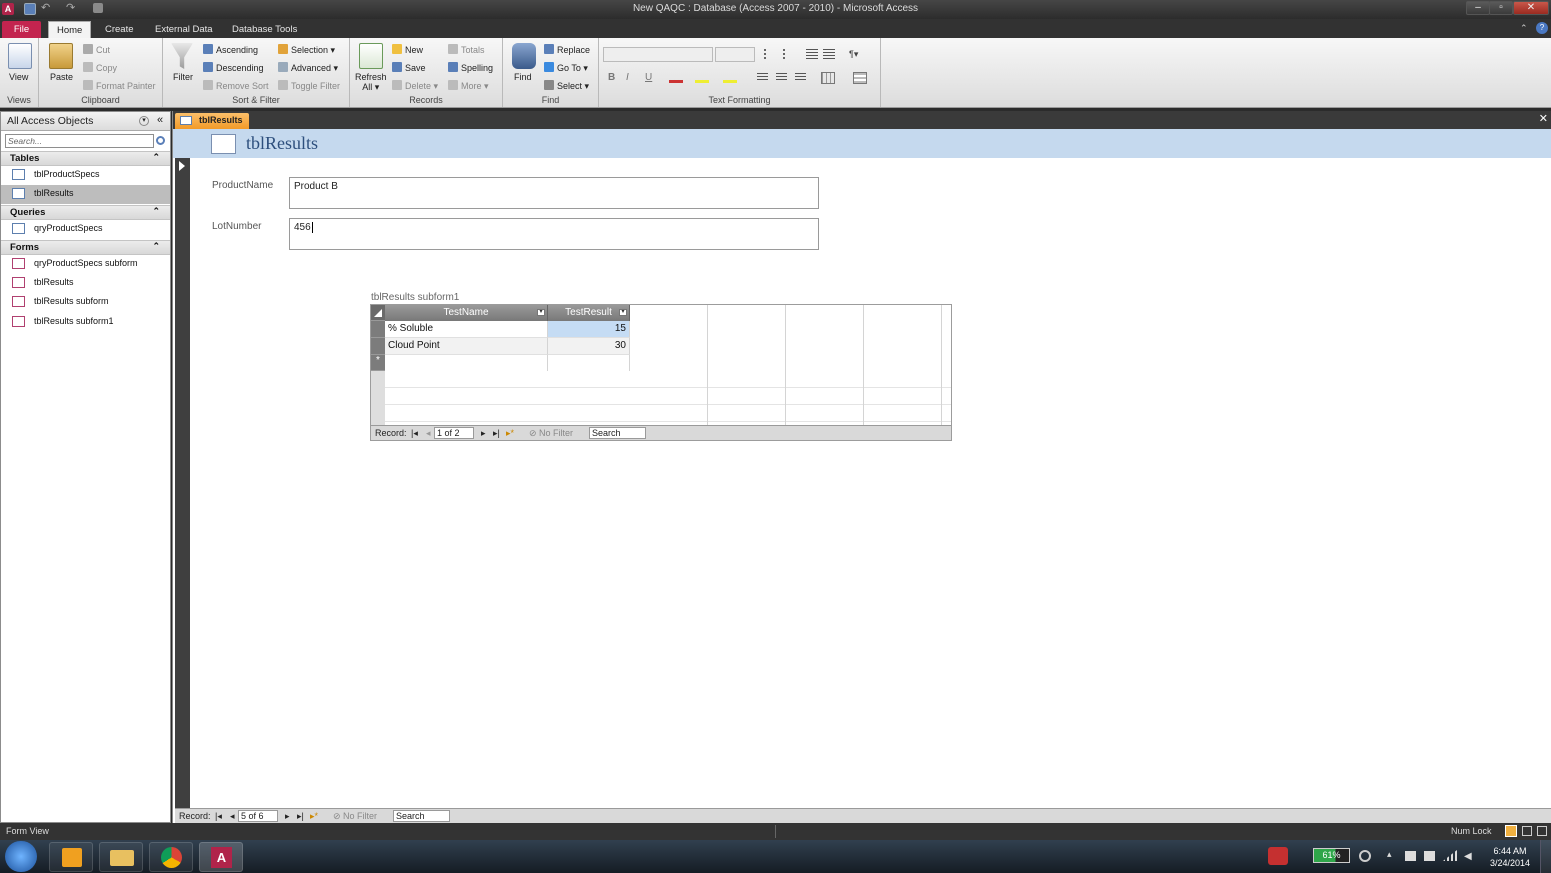  What do you see at coordinates (21, 856) in the screenshot?
I see `start-button-icon` at bounding box center [21, 856].